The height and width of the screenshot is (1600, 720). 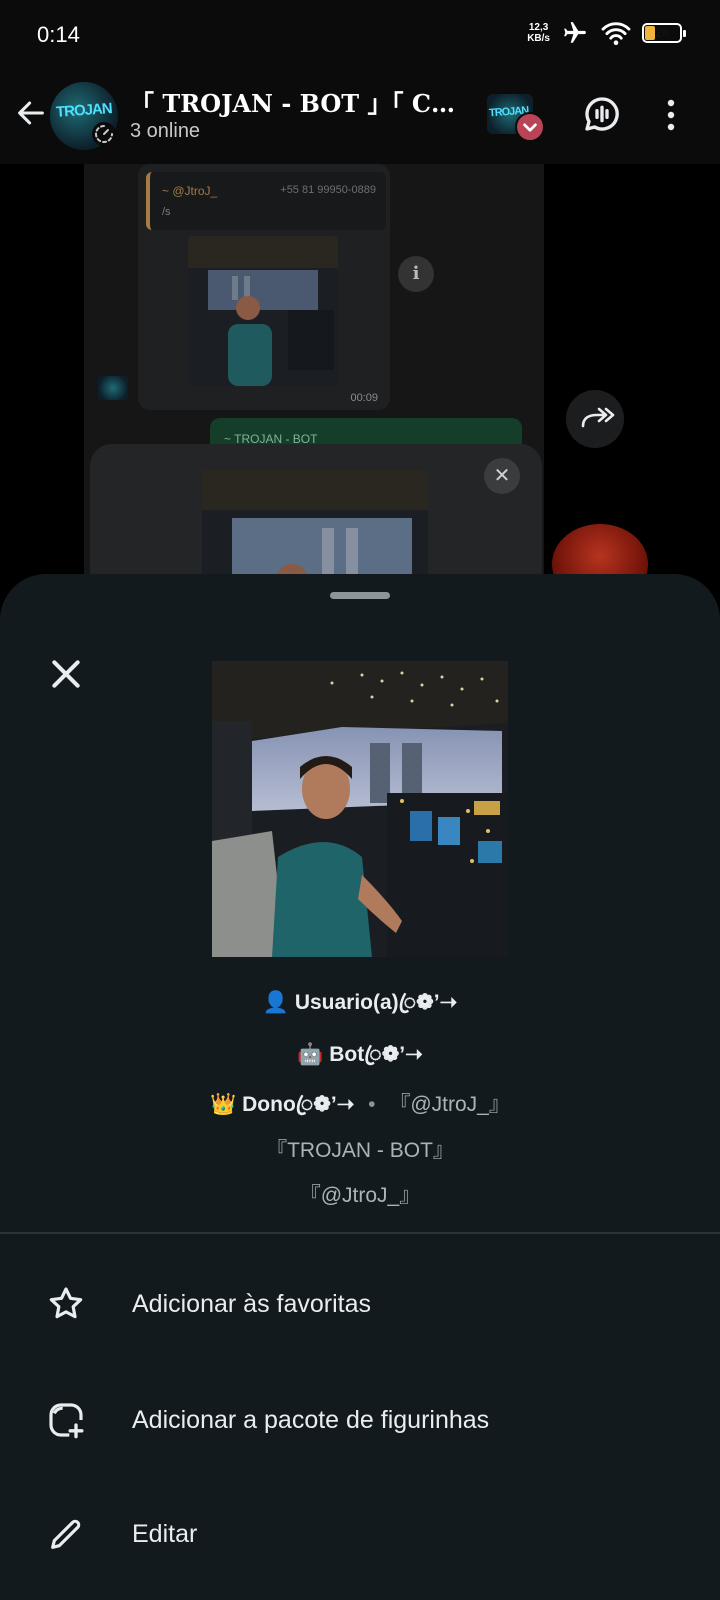 I want to click on chat-subtitle: 3 online, so click(x=165, y=131).